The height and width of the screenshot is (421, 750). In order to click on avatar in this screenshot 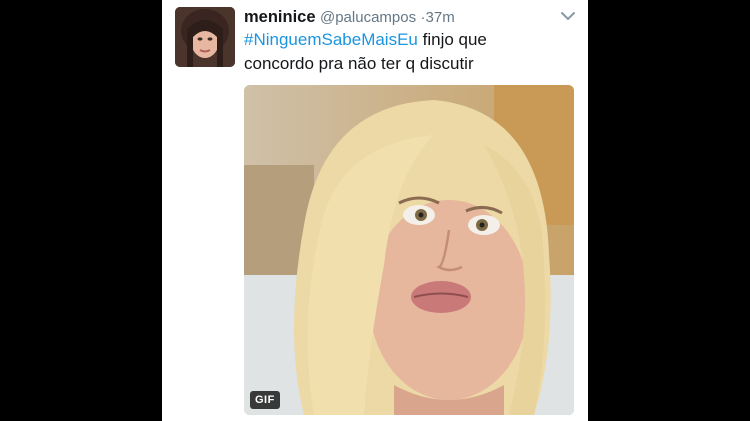, I will do `click(205, 37)`.